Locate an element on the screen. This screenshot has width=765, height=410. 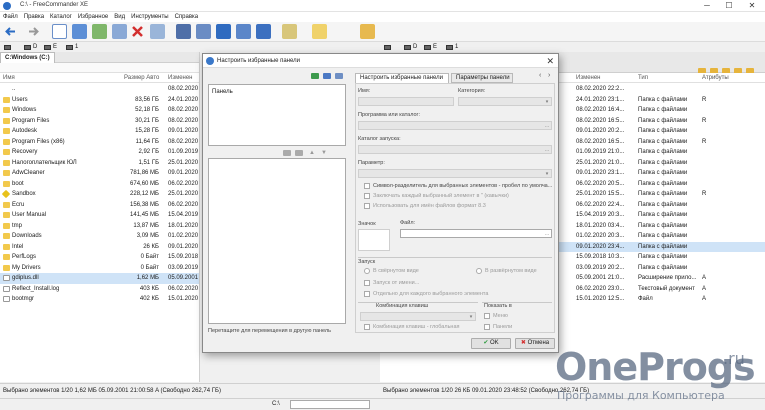
short-names-checkbox is located at coordinates (367, 206).